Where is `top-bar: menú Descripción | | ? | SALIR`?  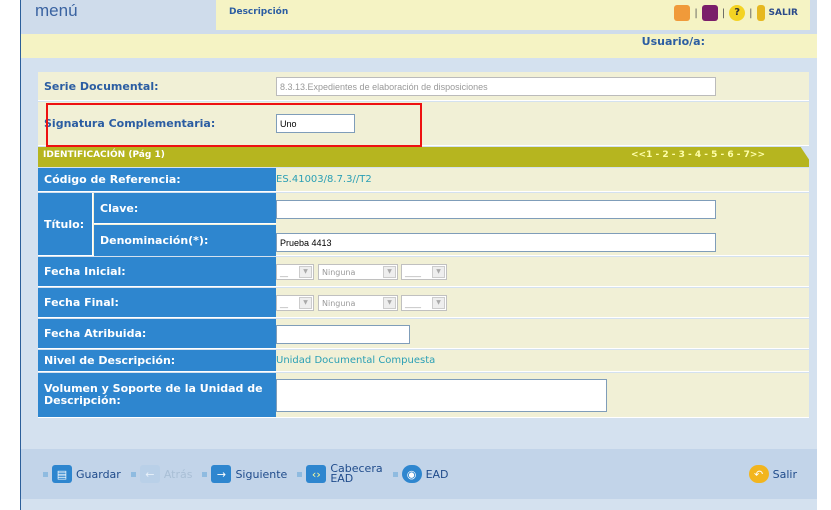
top-bar: menú Descripción | | ? | SALIR is located at coordinates (419, 17).